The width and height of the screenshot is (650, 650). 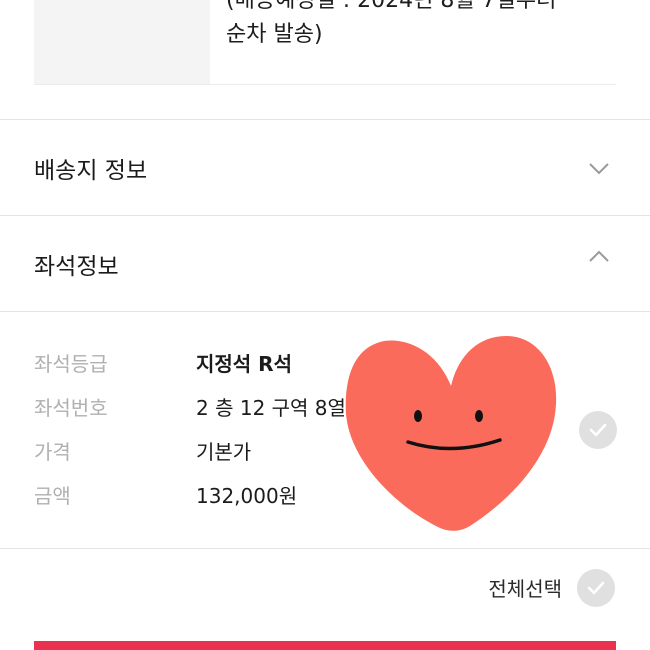 I want to click on heart-sticker, so click(x=451, y=434).